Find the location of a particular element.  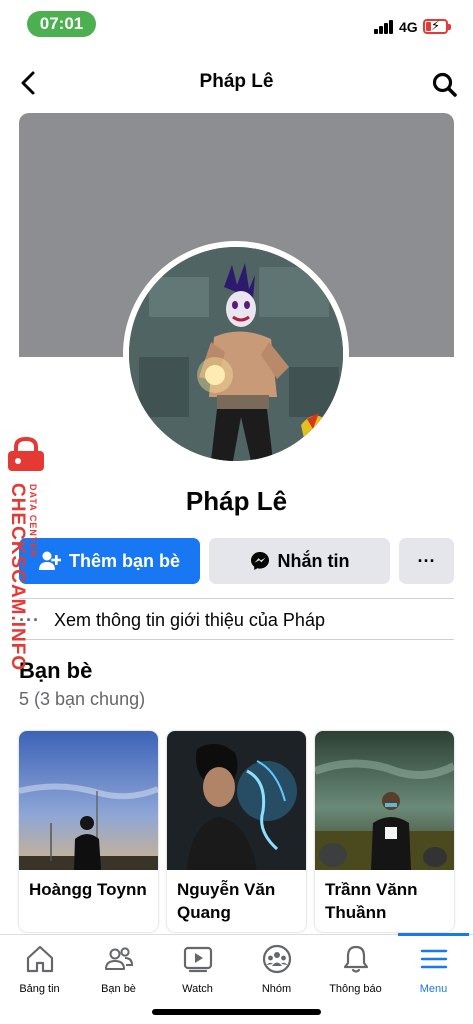

network-type: 4G is located at coordinates (408, 27).